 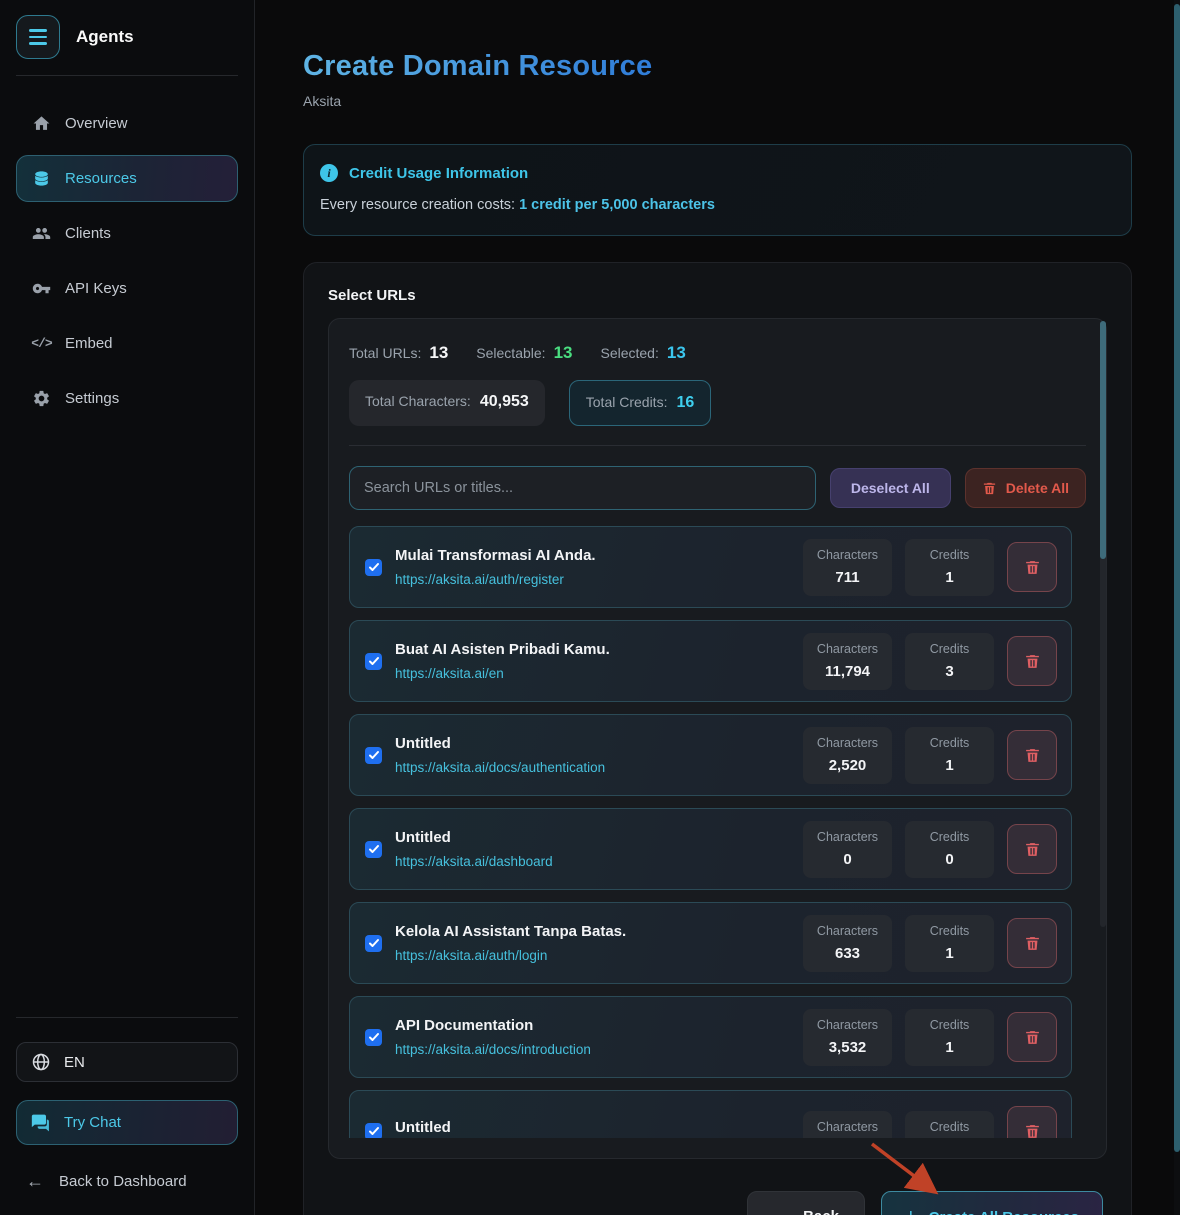 What do you see at coordinates (806, 1203) in the screenshot?
I see `back-button: ← Back` at bounding box center [806, 1203].